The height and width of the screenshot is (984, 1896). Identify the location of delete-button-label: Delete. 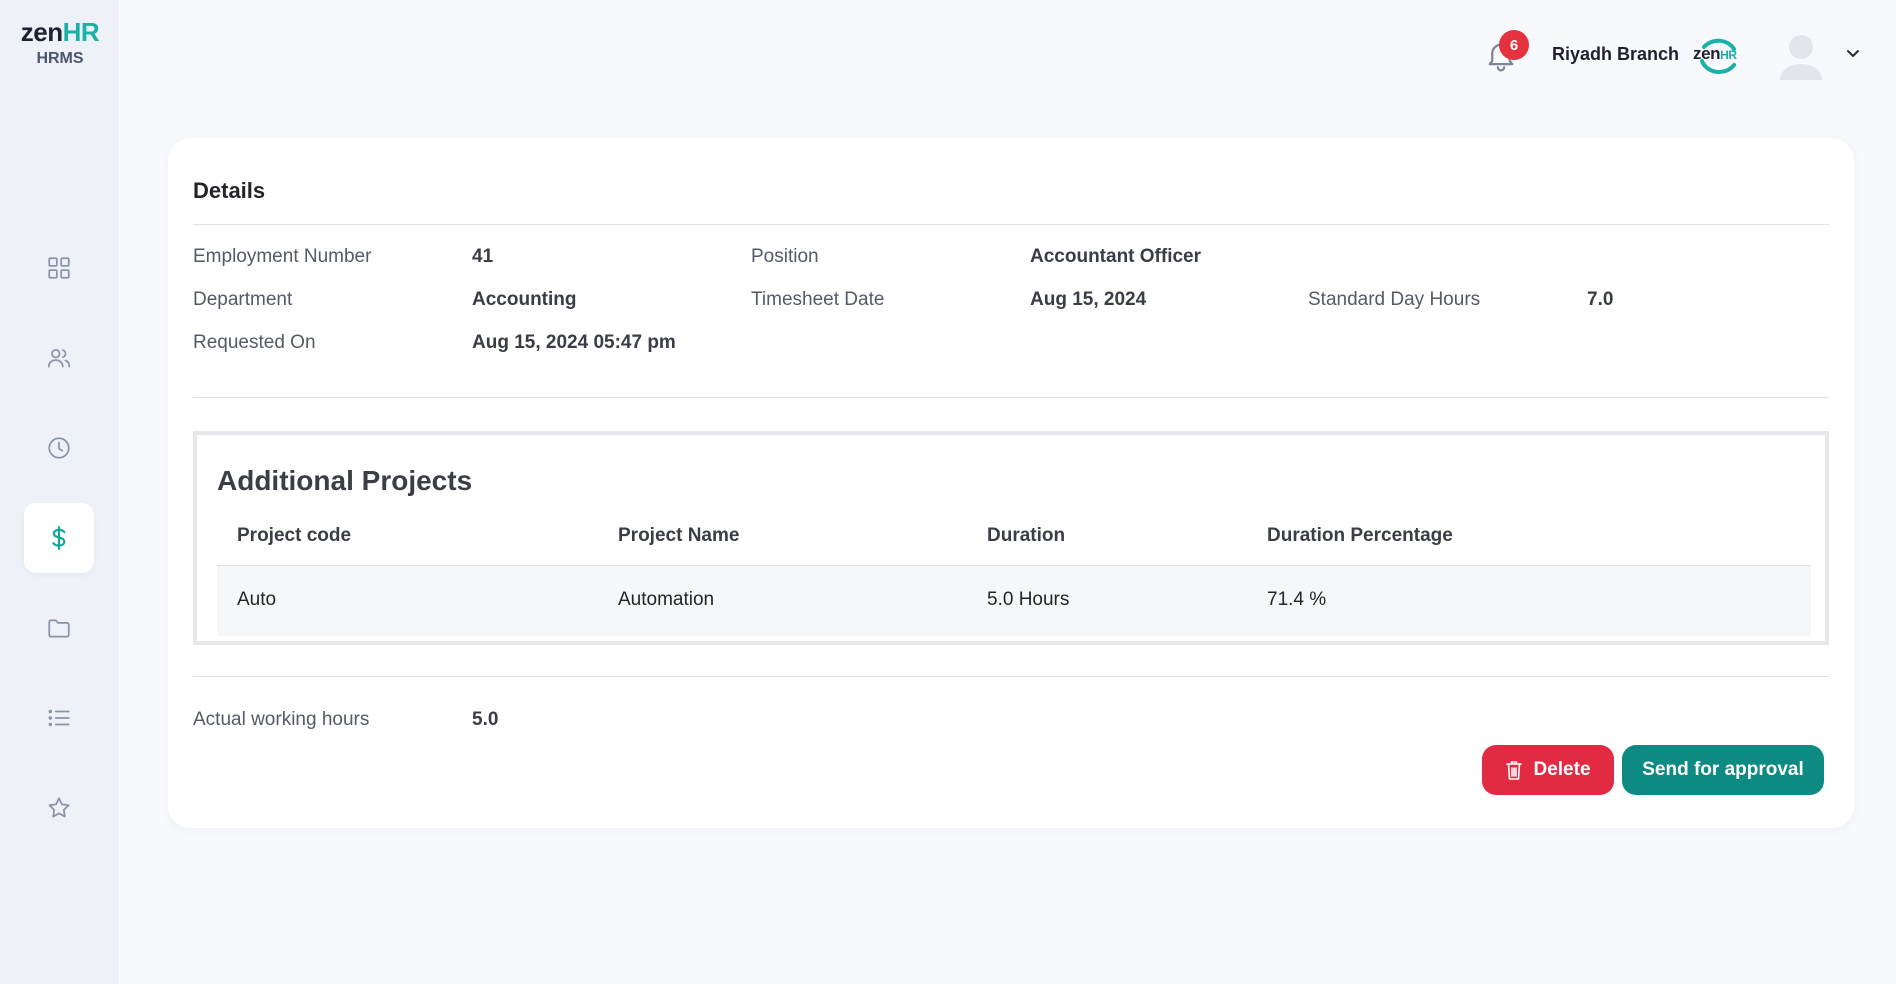
(1562, 769).